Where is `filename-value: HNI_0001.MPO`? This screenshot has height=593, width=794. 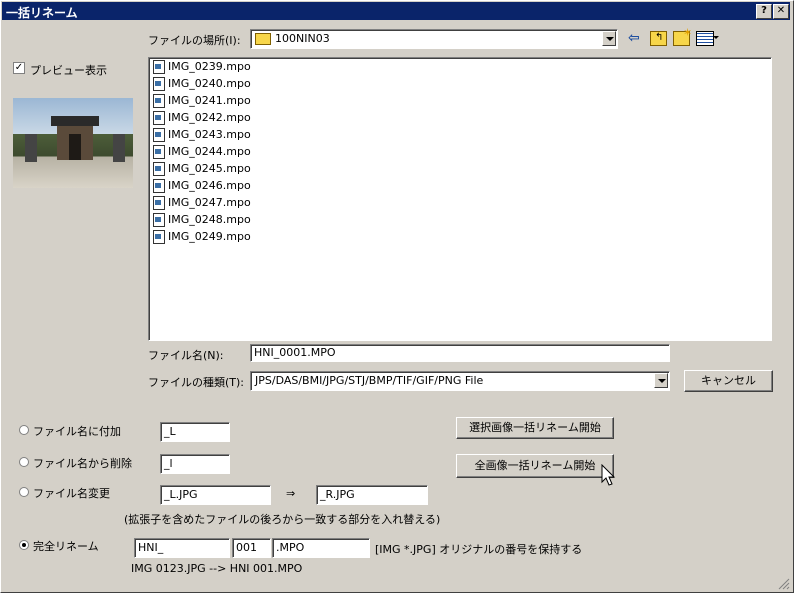
filename-value: HNI_0001.MPO is located at coordinates (295, 352).